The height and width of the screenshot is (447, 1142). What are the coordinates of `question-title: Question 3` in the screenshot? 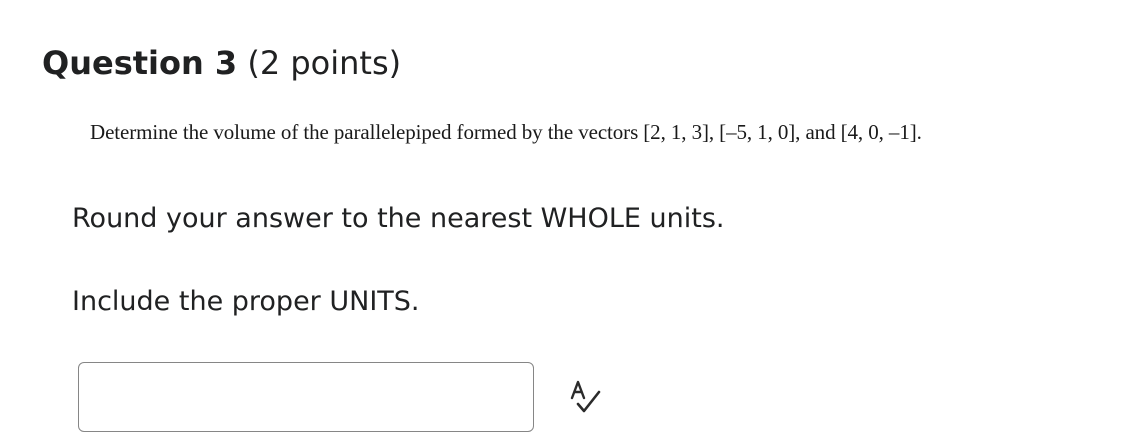 It's located at (140, 63).